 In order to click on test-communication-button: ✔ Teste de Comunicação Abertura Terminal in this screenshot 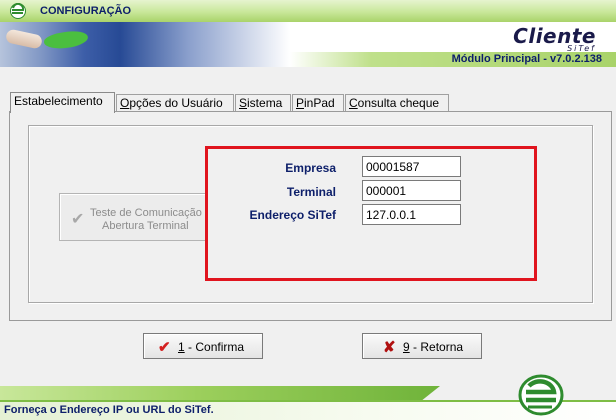, I will do `click(133, 217)`.